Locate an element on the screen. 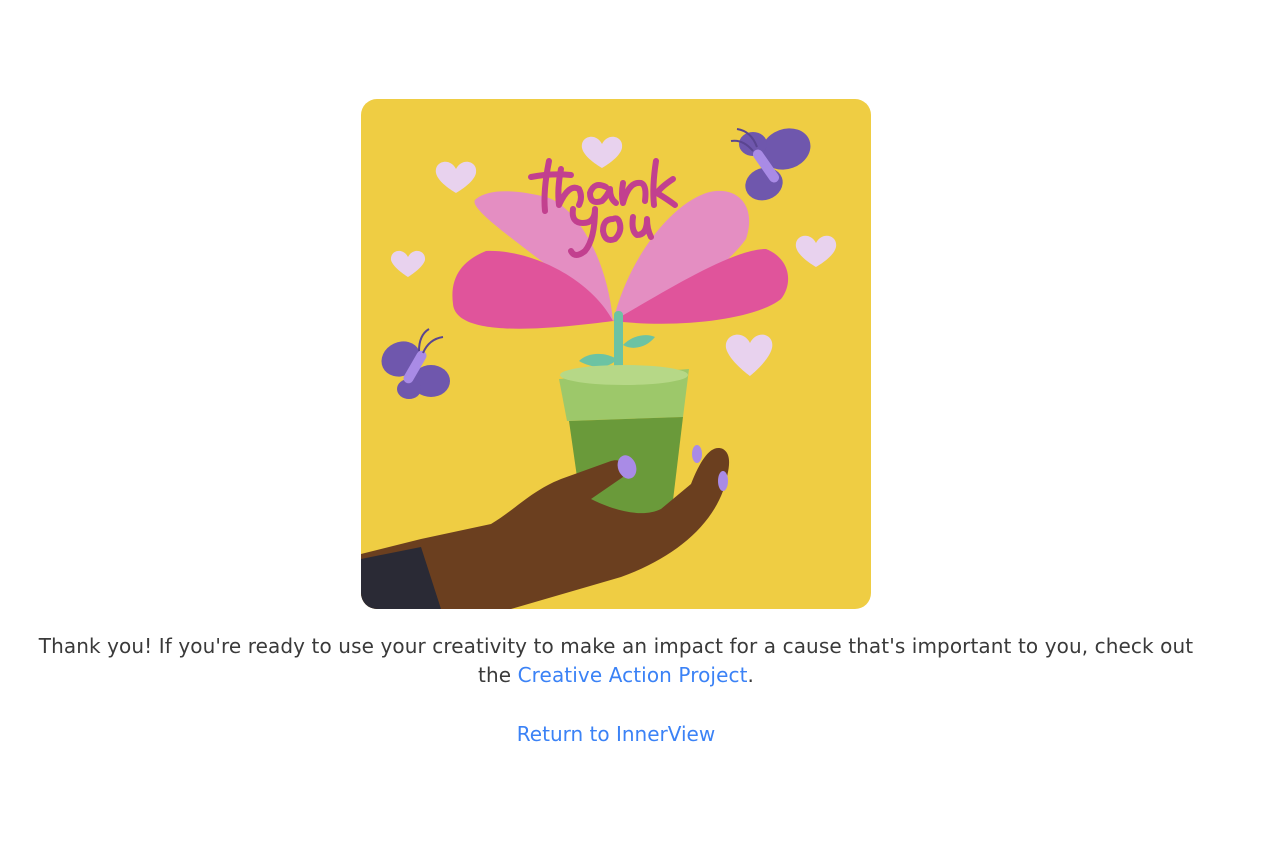 The width and height of the screenshot is (1280, 849). message-period: . is located at coordinates (750, 675).